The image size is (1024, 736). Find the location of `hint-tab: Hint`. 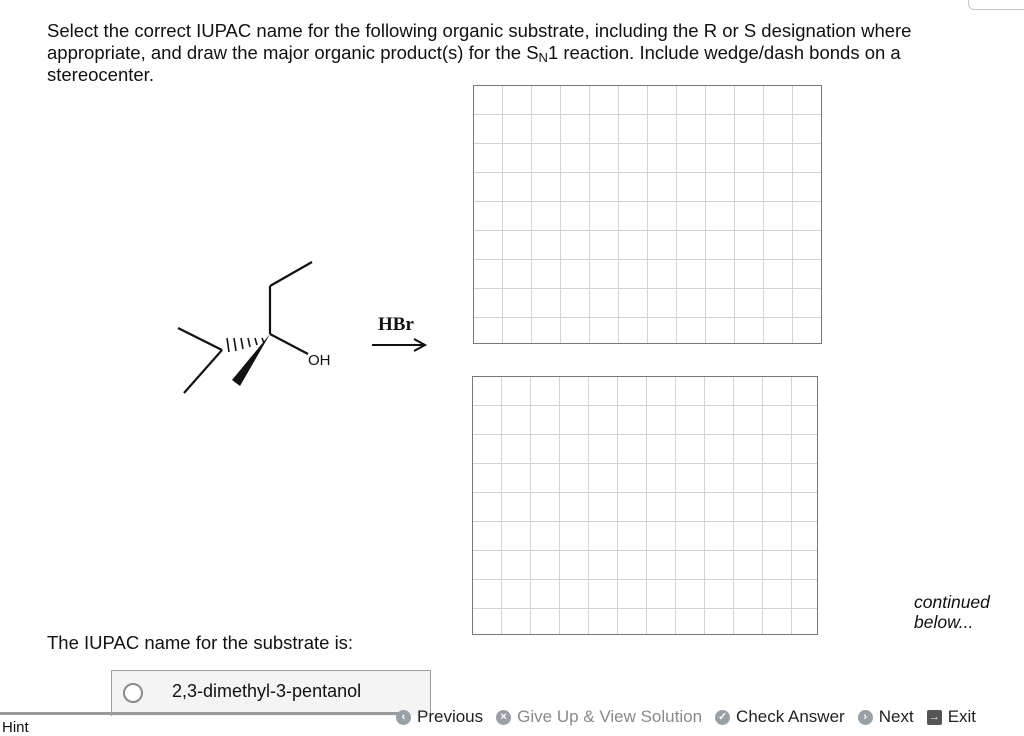

hint-tab: Hint is located at coordinates (200, 724).